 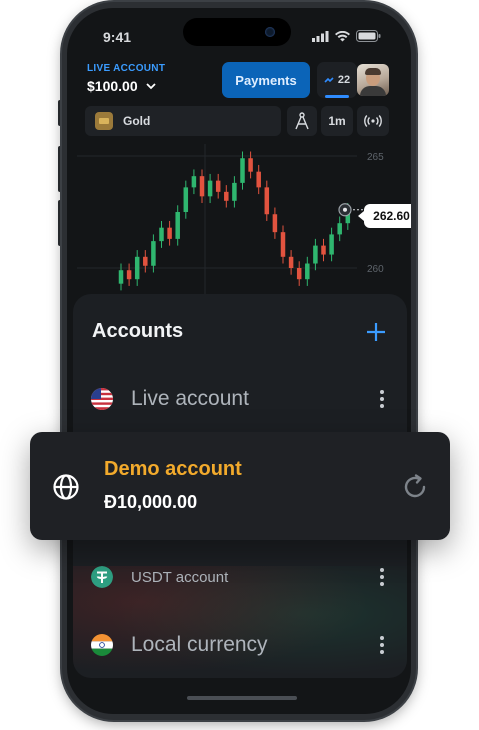 What do you see at coordinates (173, 469) in the screenshot?
I see `demo-account-title: Demo account` at bounding box center [173, 469].